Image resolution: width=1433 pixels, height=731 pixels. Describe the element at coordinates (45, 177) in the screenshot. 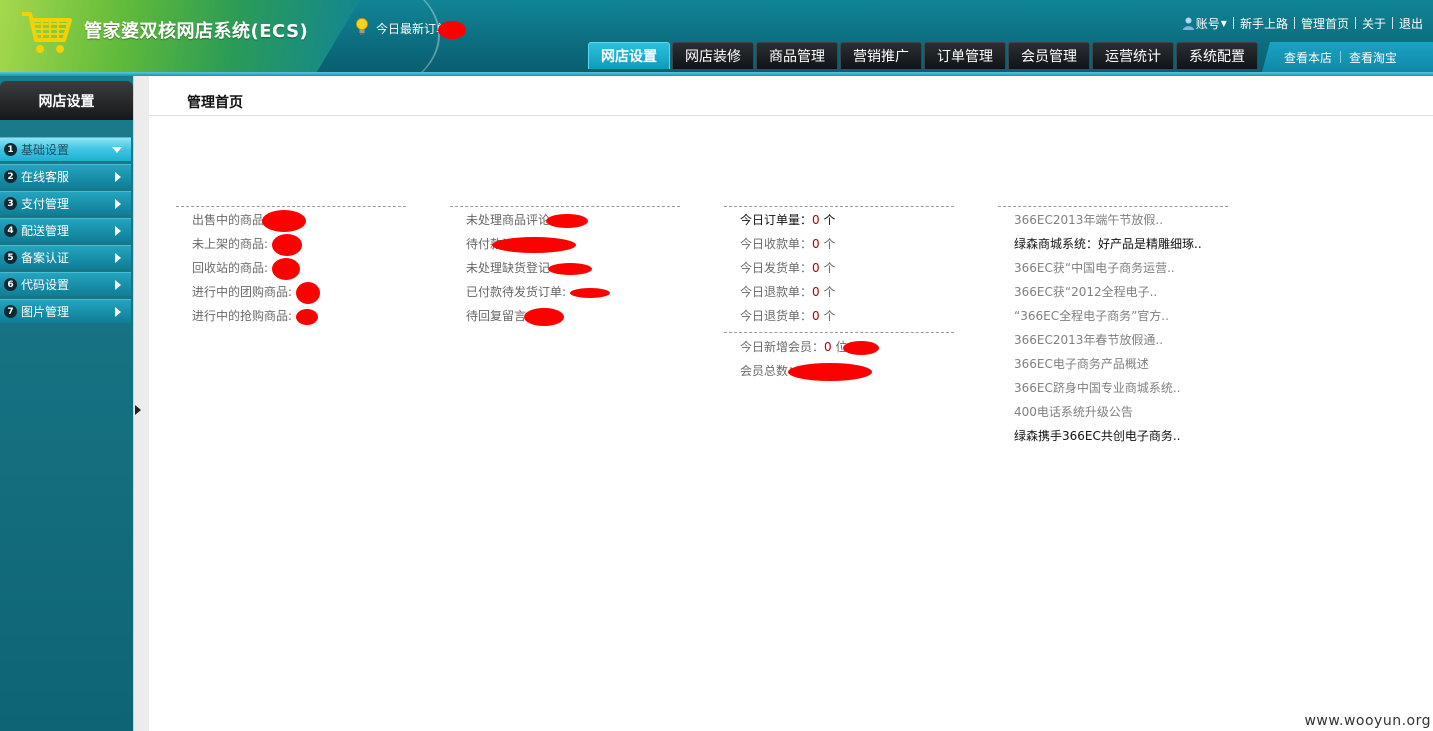

I see `sidebar-item-label: 在线客服` at that location.